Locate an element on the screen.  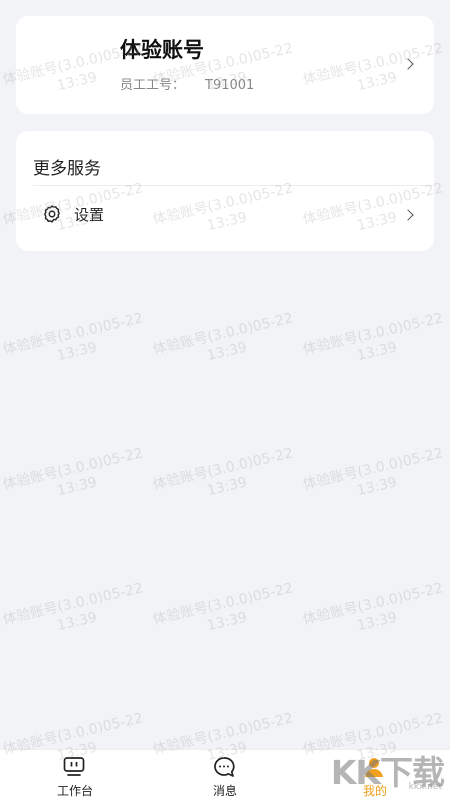
more-services-card: 更多服务 设置 is located at coordinates (225, 191).